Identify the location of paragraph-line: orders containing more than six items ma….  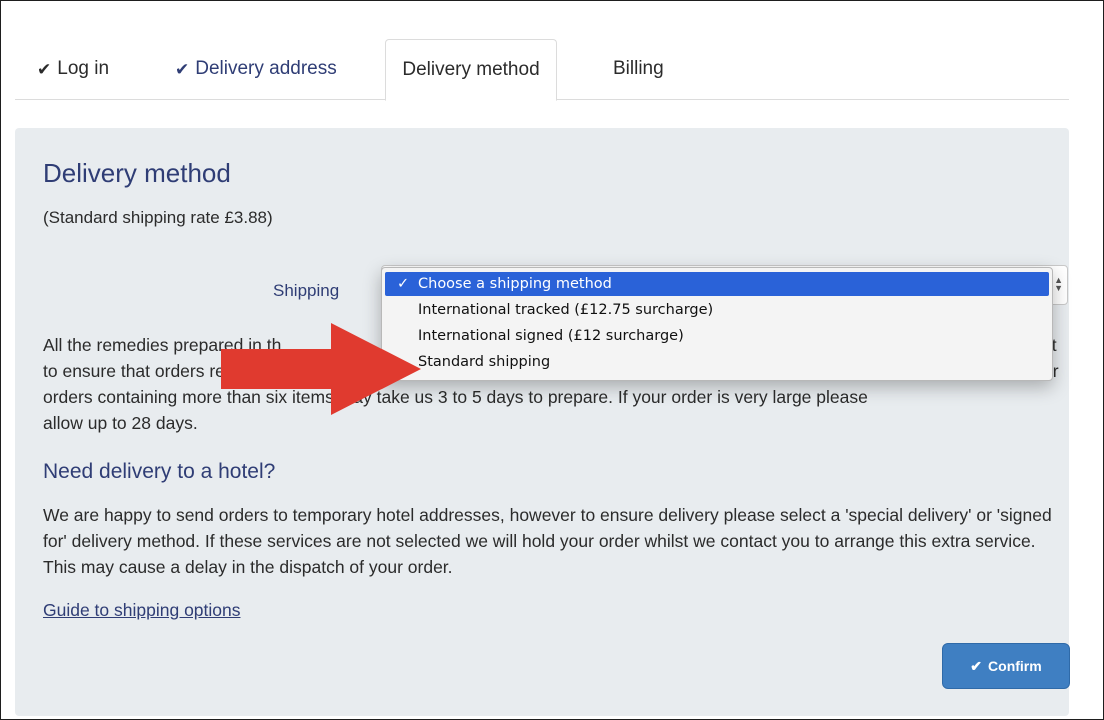
(455, 397).